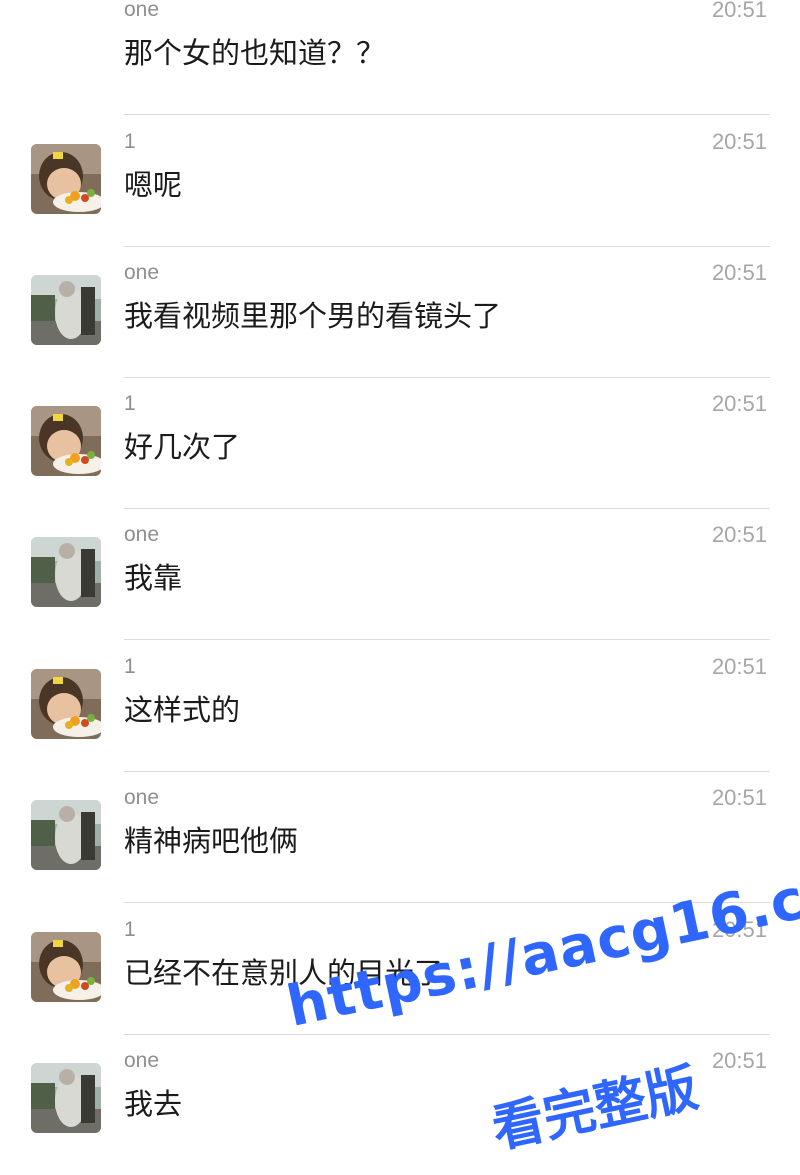 This screenshot has width=800, height=1175. Describe the element at coordinates (400, 574) in the screenshot. I see `message-item: one 20:51 我靠` at that location.